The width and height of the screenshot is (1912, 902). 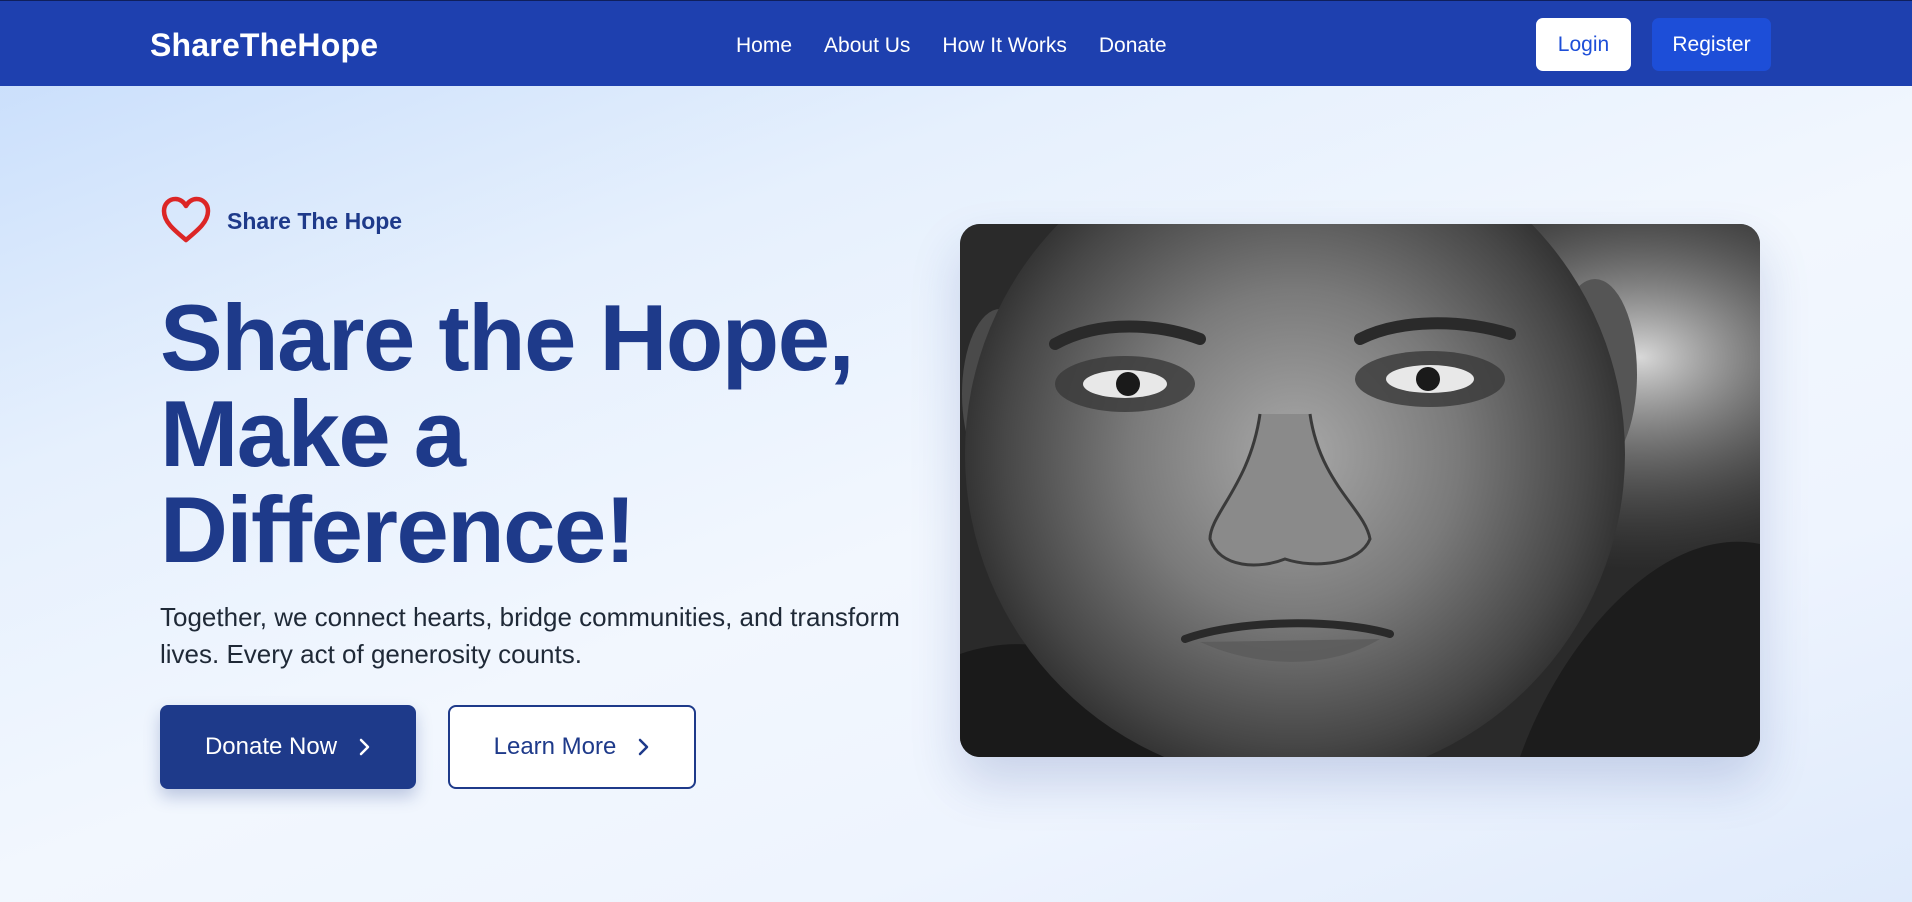 What do you see at coordinates (1711, 44) in the screenshot?
I see `register-button: Register` at bounding box center [1711, 44].